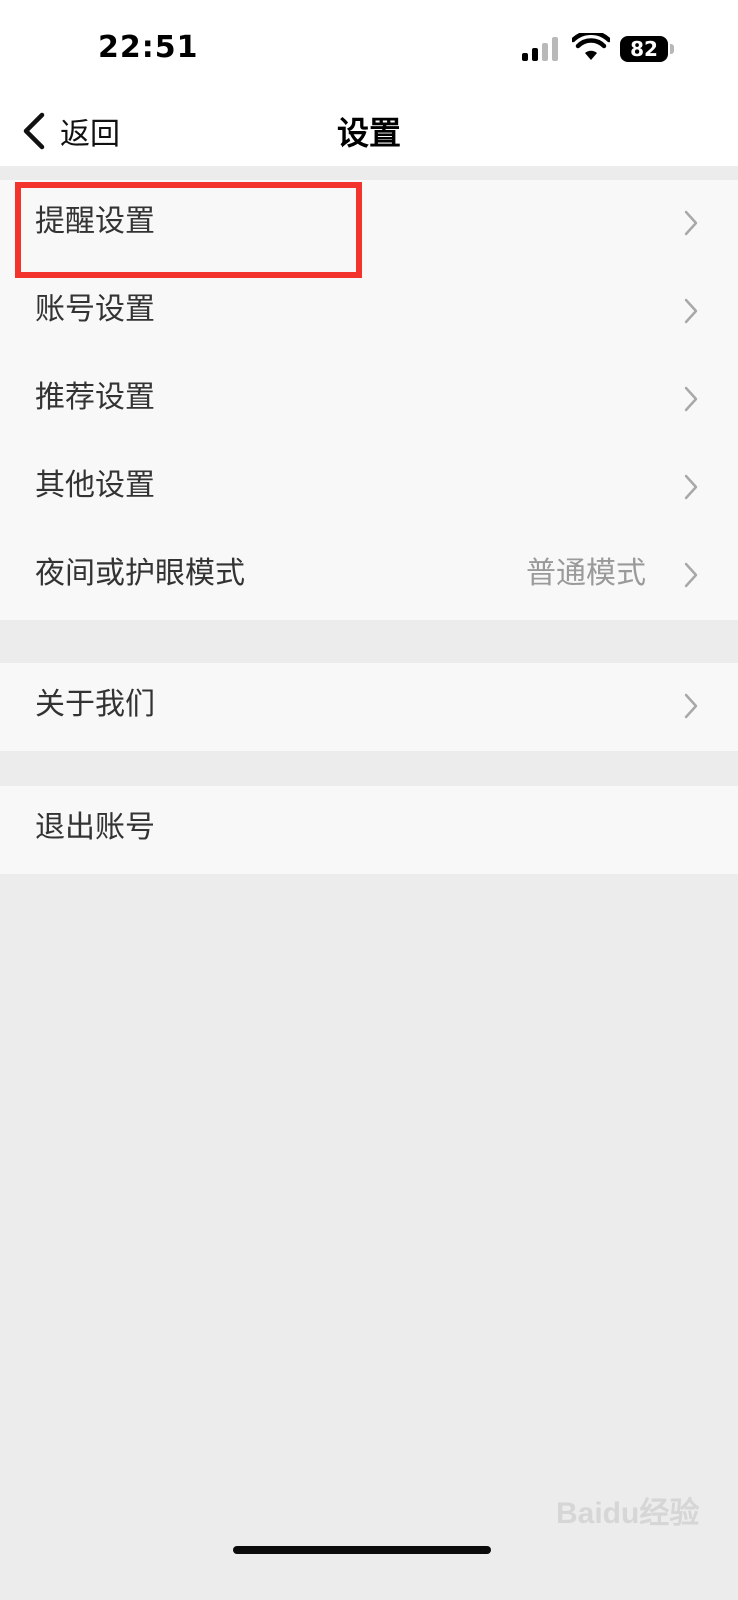 The height and width of the screenshot is (1600, 738). I want to click on settings-item-label: 提醒设置, so click(95, 221).